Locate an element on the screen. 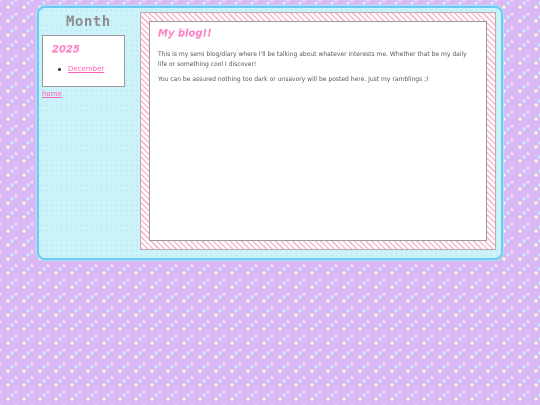  home-link: home is located at coordinates (52, 94).